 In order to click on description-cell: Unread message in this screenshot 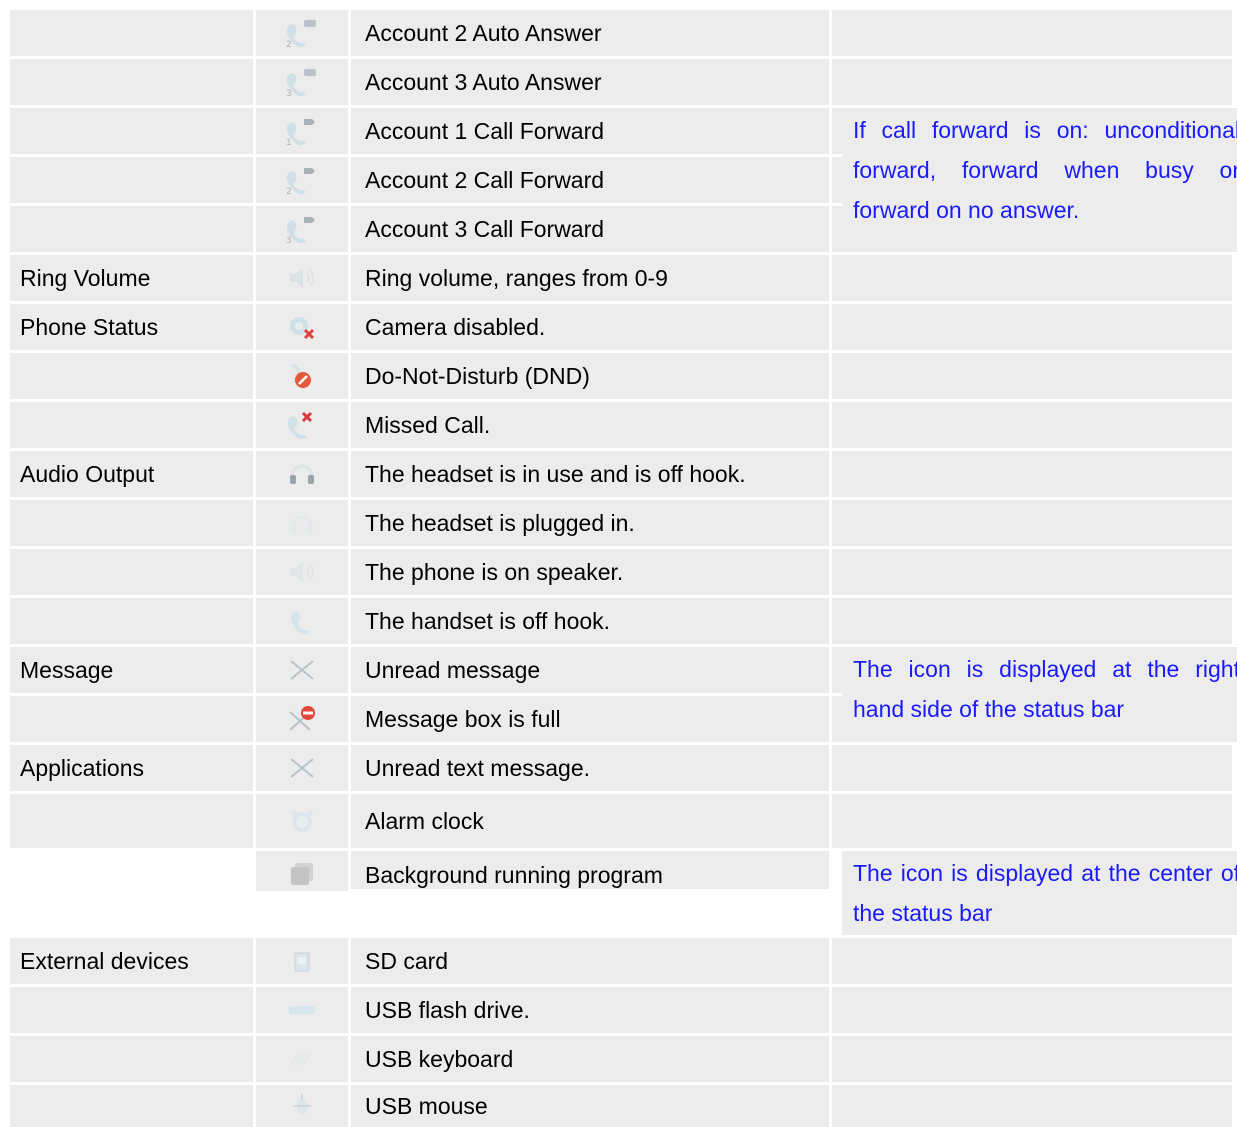, I will do `click(590, 670)`.